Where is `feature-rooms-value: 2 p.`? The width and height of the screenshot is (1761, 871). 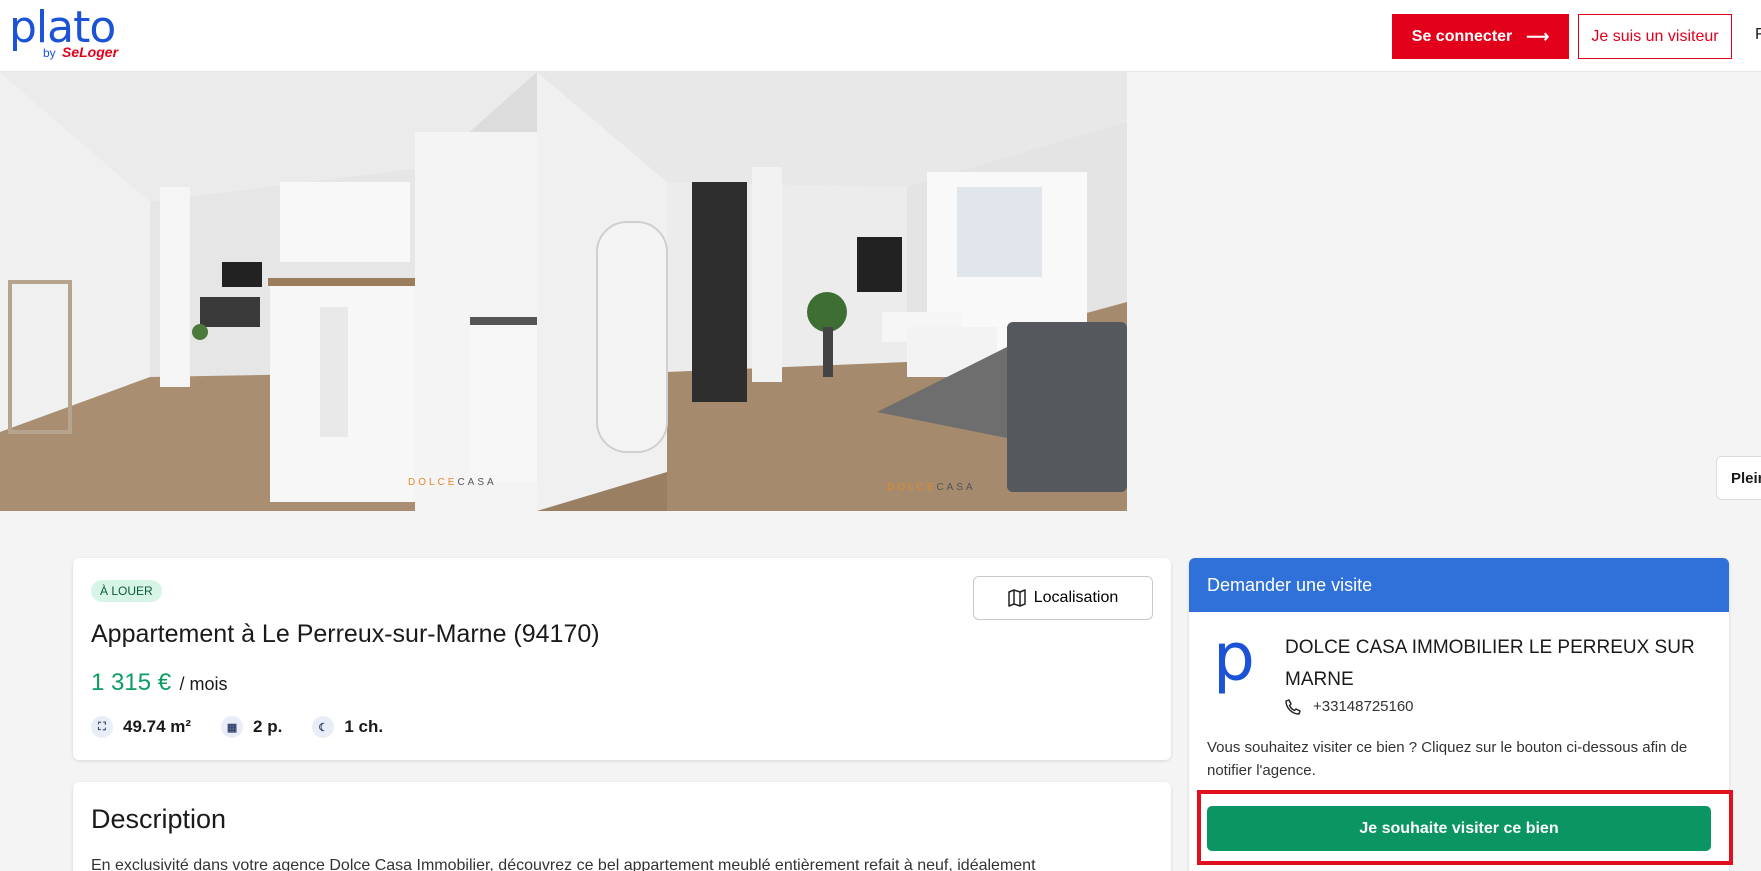
feature-rooms-value: 2 p. is located at coordinates (268, 726).